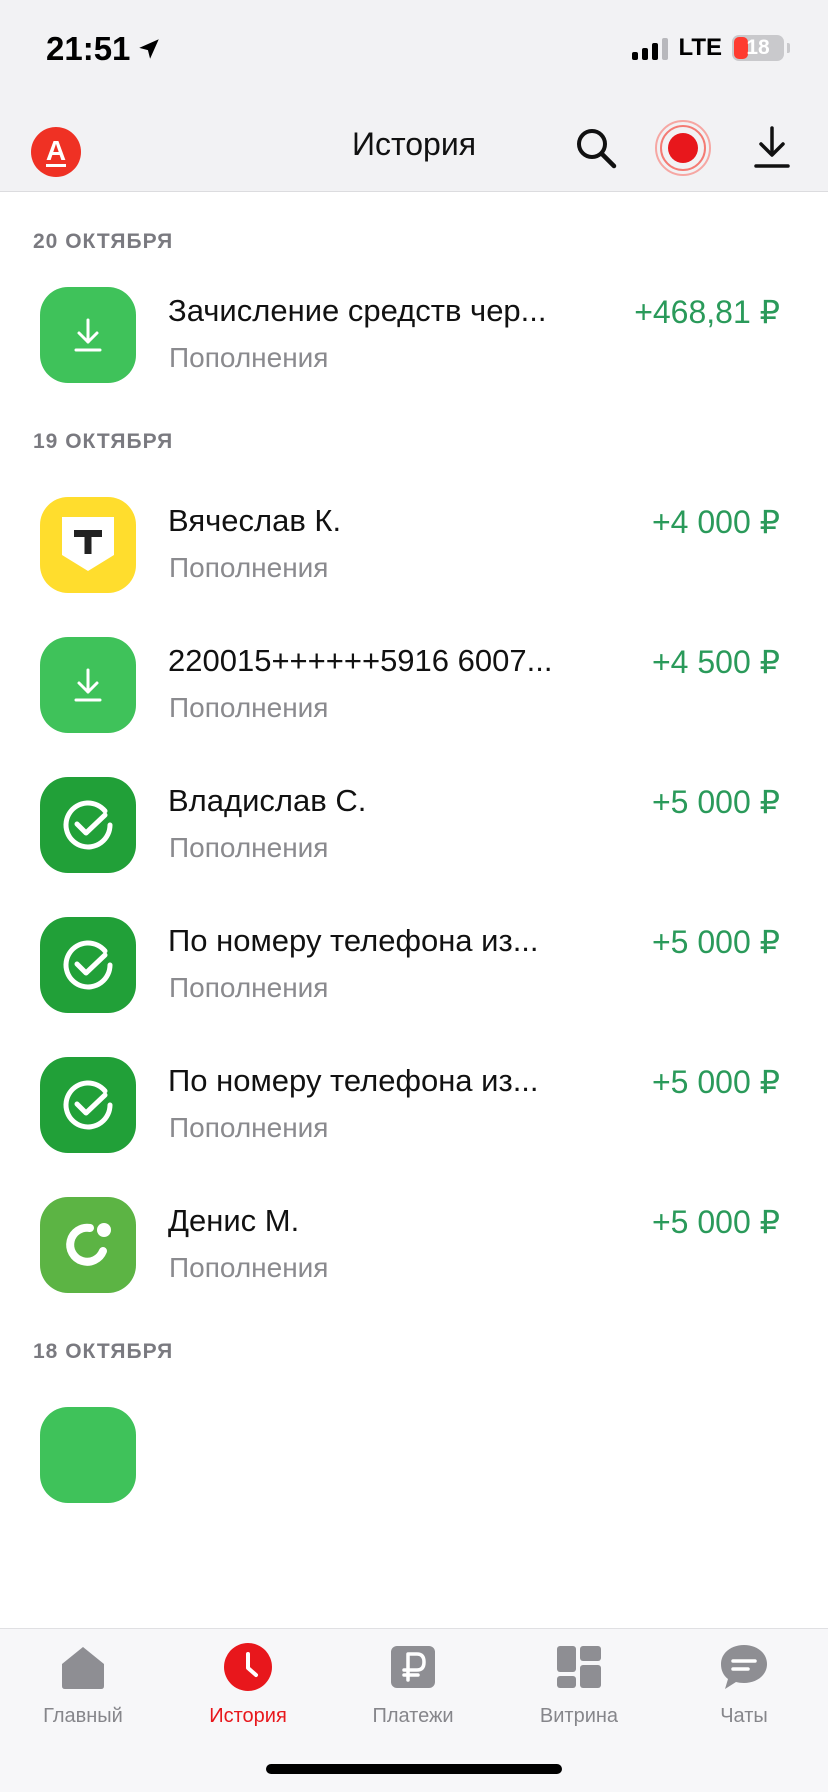 The width and height of the screenshot is (828, 1792). I want to click on battery-cap, so click(788, 48).